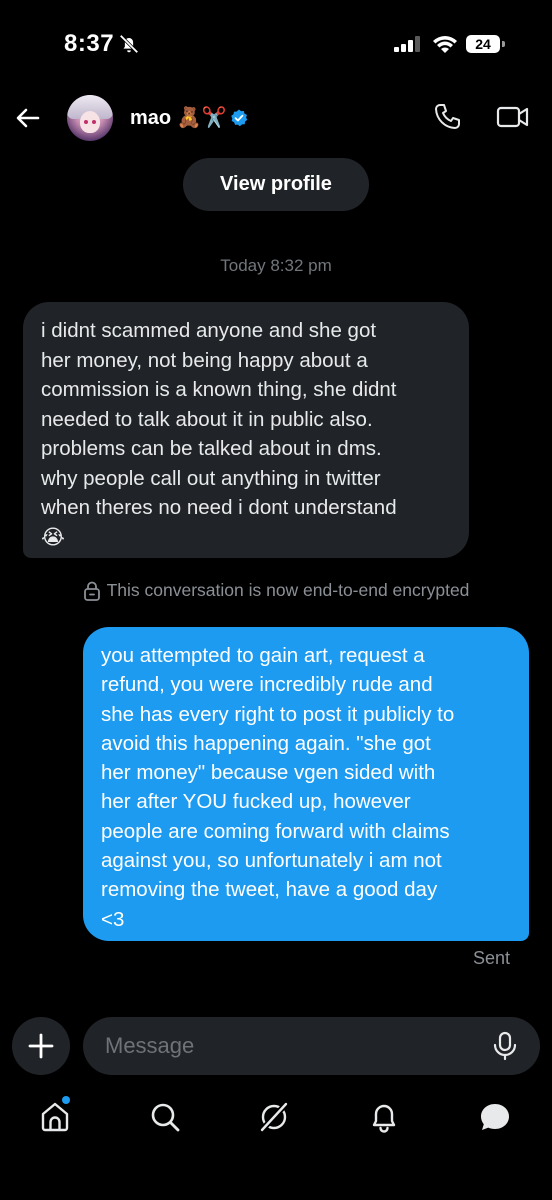  Describe the element at coordinates (271, 861) in the screenshot. I see `message-line: against you, so unfortunately i am not` at that location.